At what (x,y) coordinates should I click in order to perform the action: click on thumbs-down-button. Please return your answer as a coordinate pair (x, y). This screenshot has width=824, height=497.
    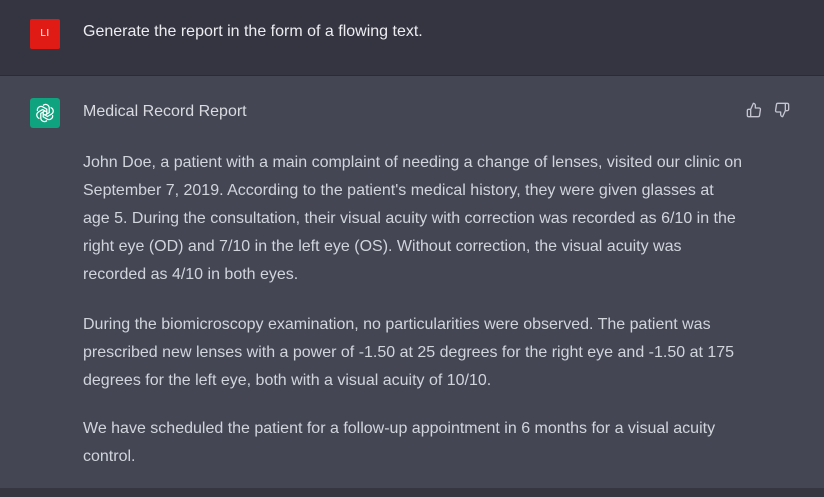
    Looking at the image, I should click on (782, 110).